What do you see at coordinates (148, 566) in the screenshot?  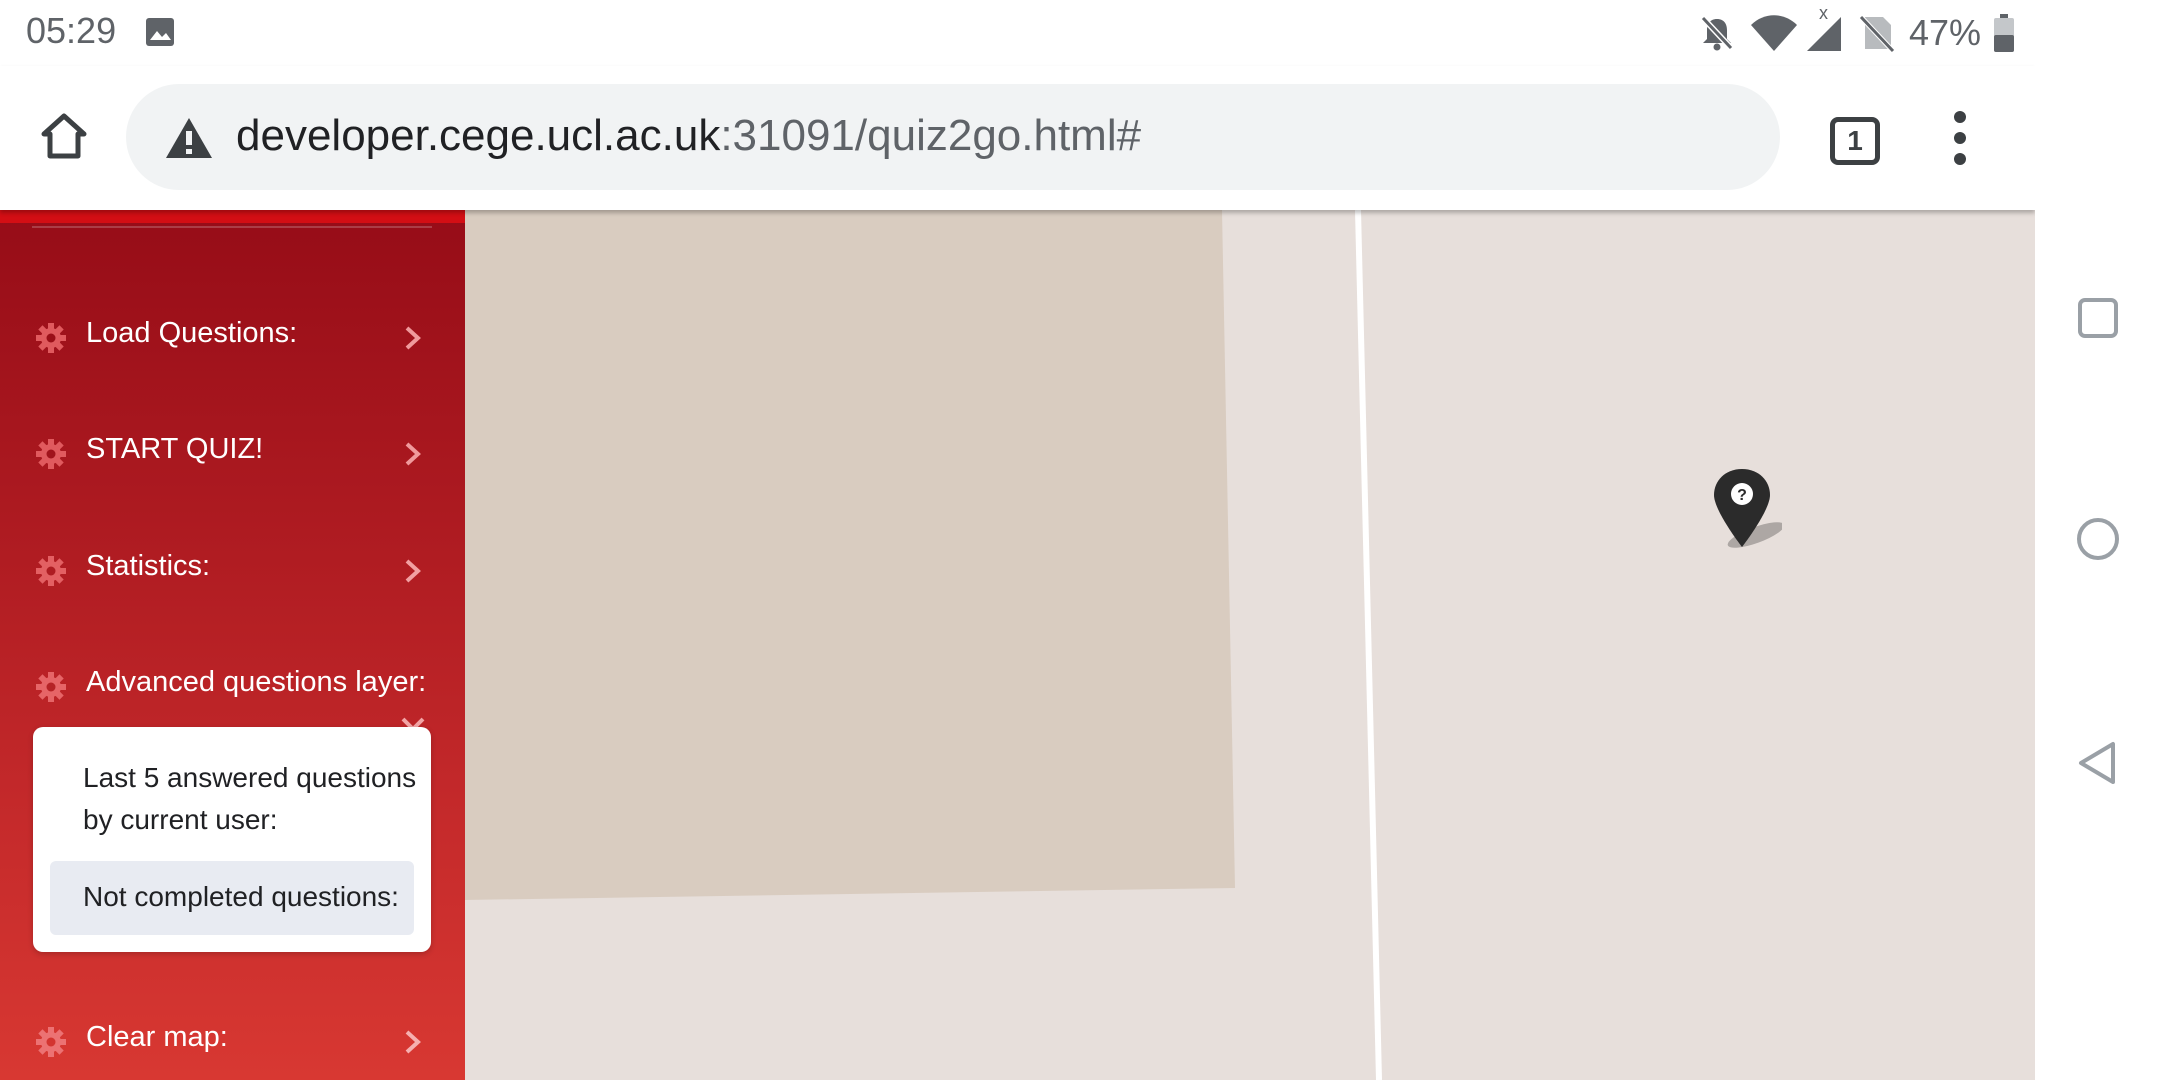 I see `sidebar-item-label: Statistics:` at bounding box center [148, 566].